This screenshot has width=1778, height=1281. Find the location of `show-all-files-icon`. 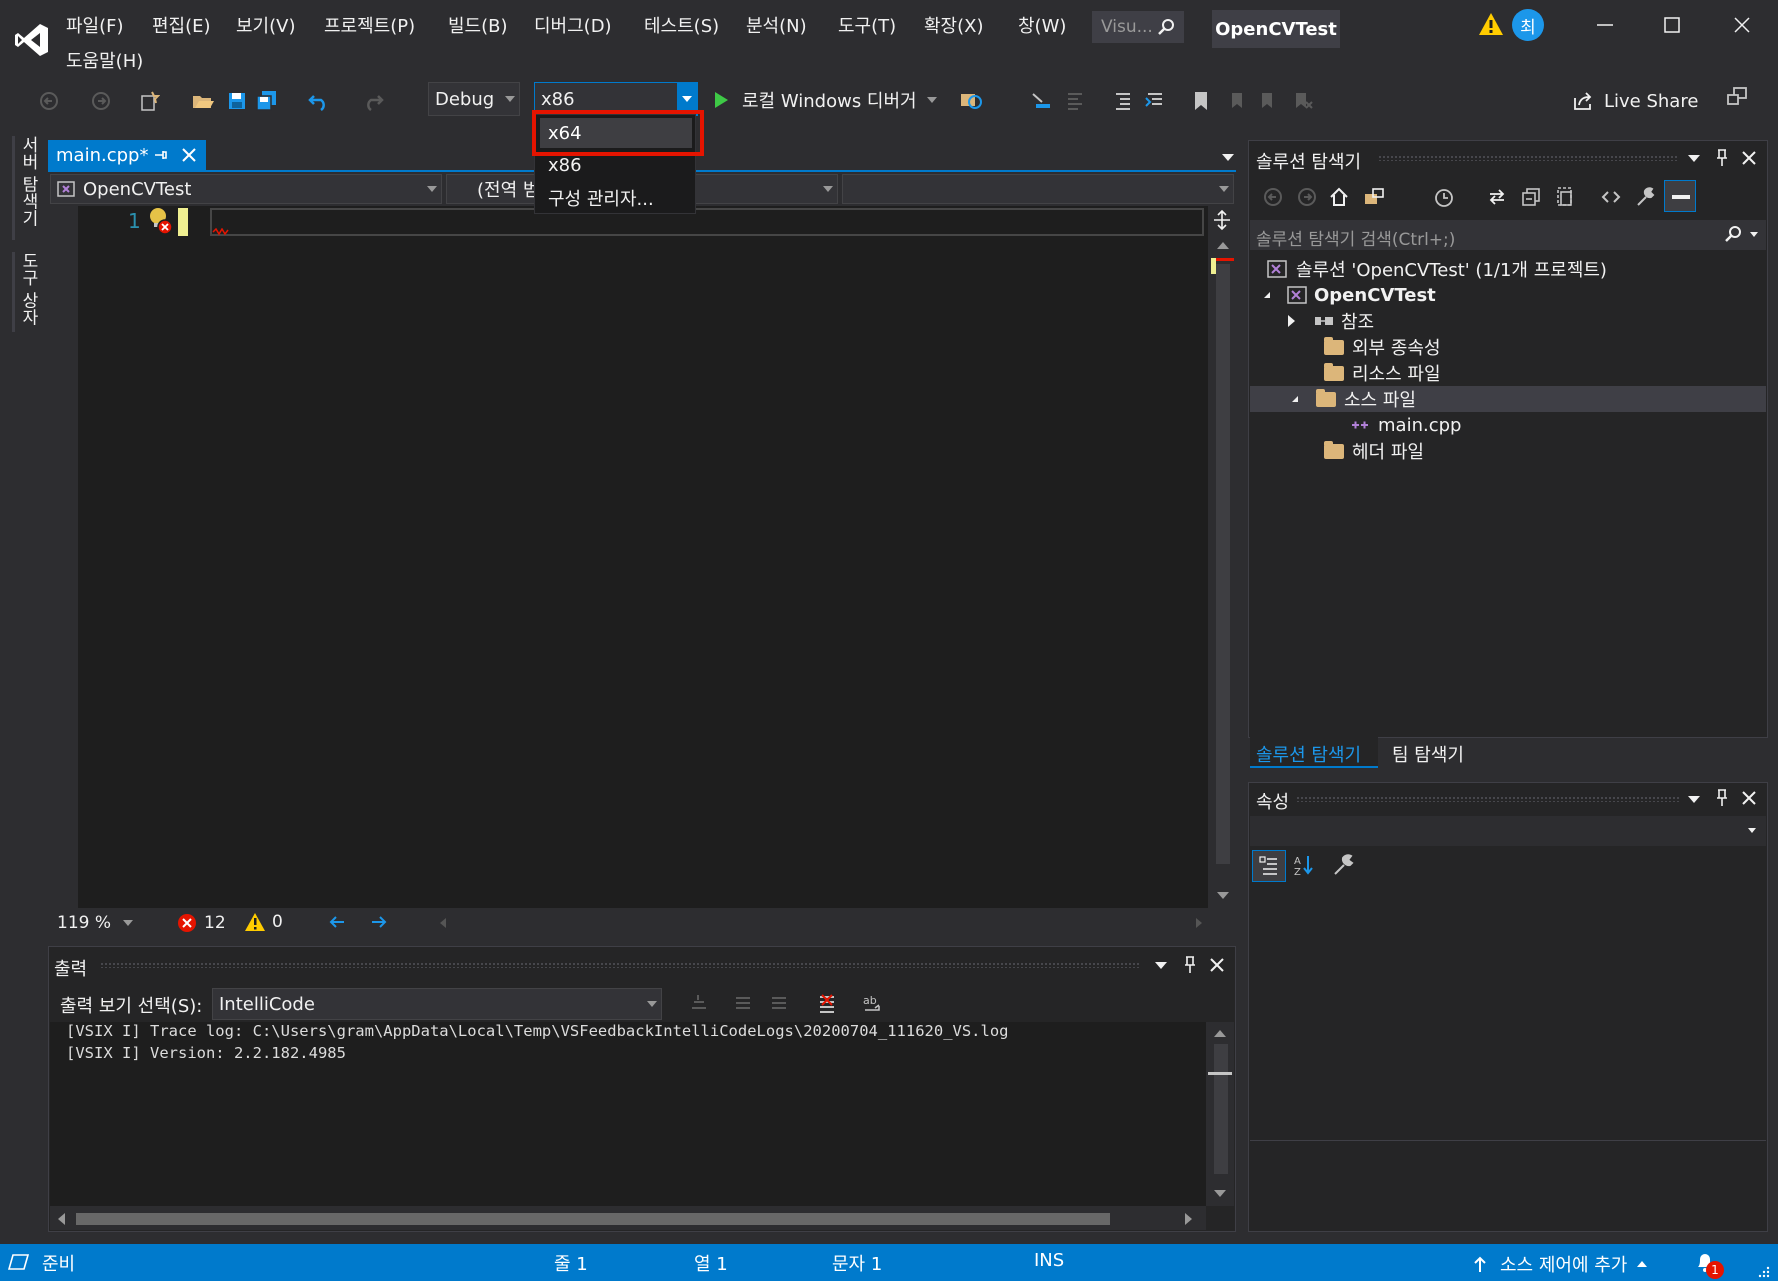

show-all-files-icon is located at coordinates (1565, 197).